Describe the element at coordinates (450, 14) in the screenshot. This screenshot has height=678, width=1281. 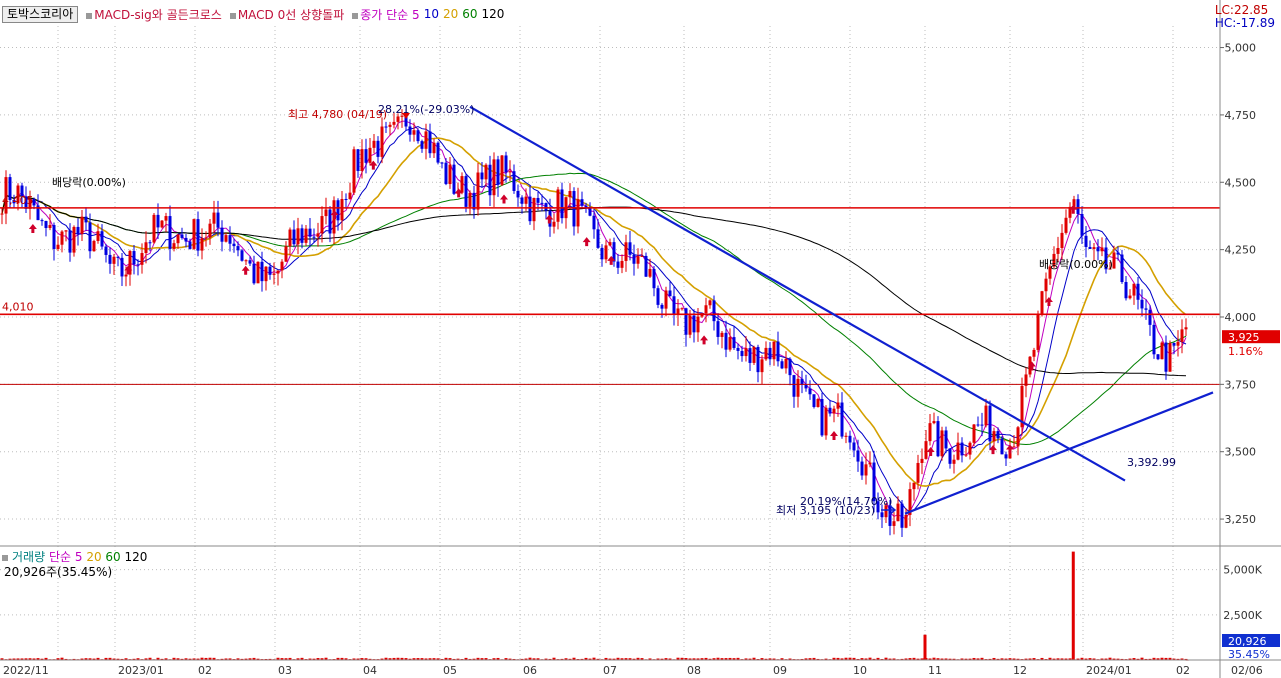
I see `legend-item-ma20: 20` at that location.